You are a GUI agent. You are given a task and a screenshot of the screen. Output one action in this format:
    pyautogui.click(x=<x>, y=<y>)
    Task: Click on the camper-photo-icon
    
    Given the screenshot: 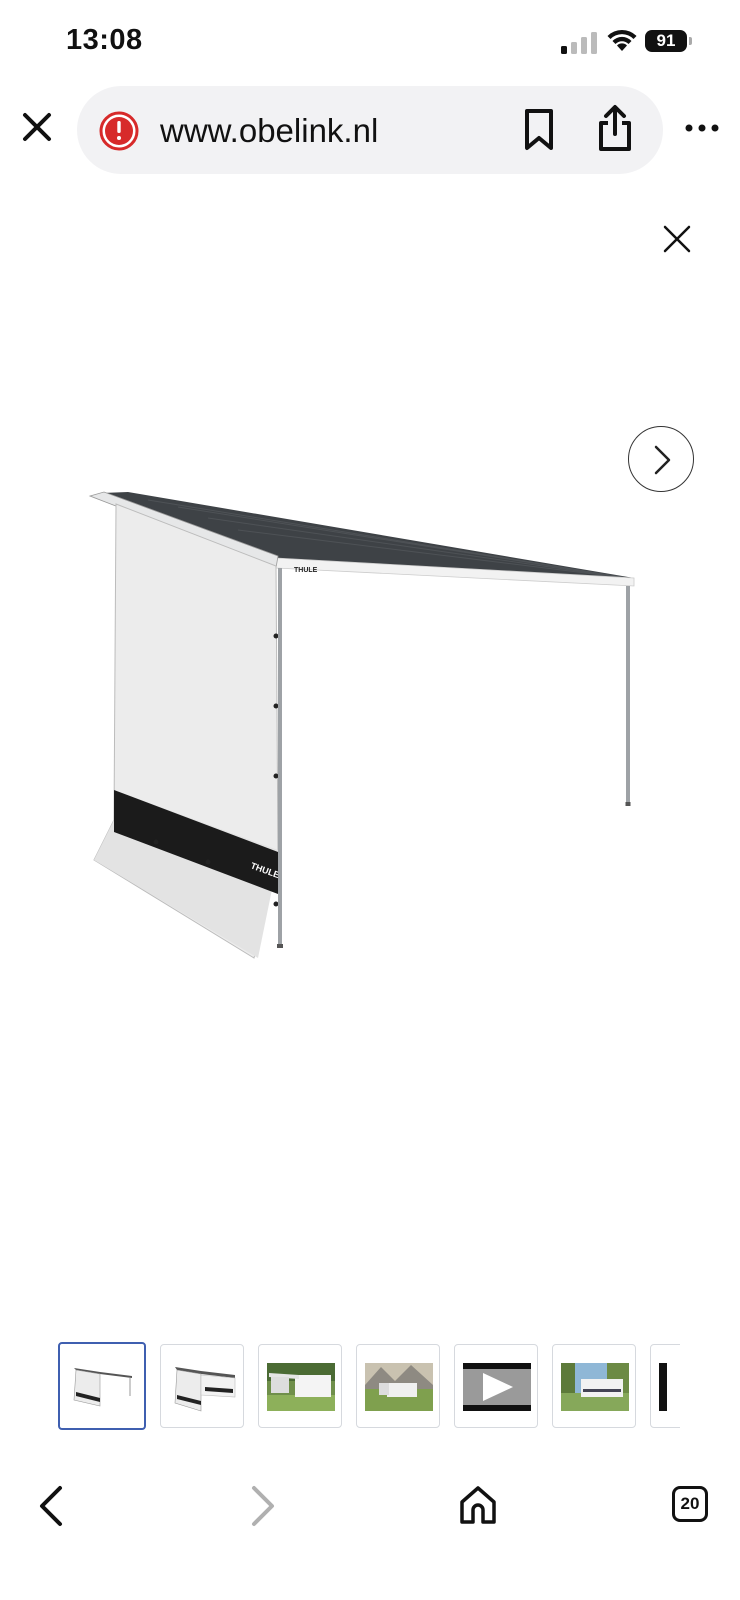 What is the action you would take?
    pyautogui.click(x=301, y=1387)
    